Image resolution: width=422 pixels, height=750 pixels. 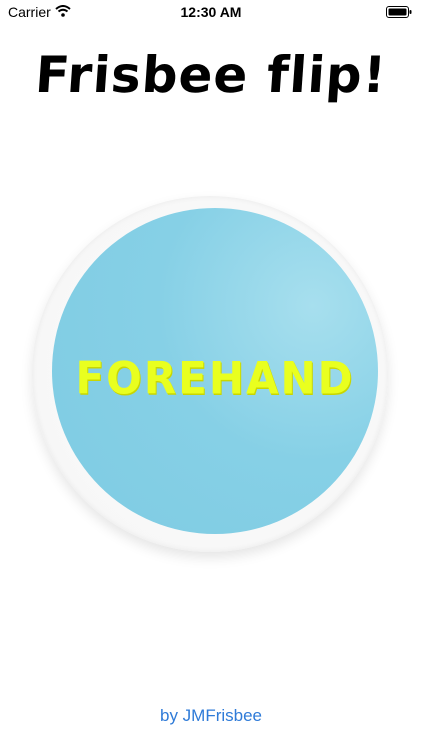 What do you see at coordinates (211, 716) in the screenshot?
I see `author-link: by JMFrisbee` at bounding box center [211, 716].